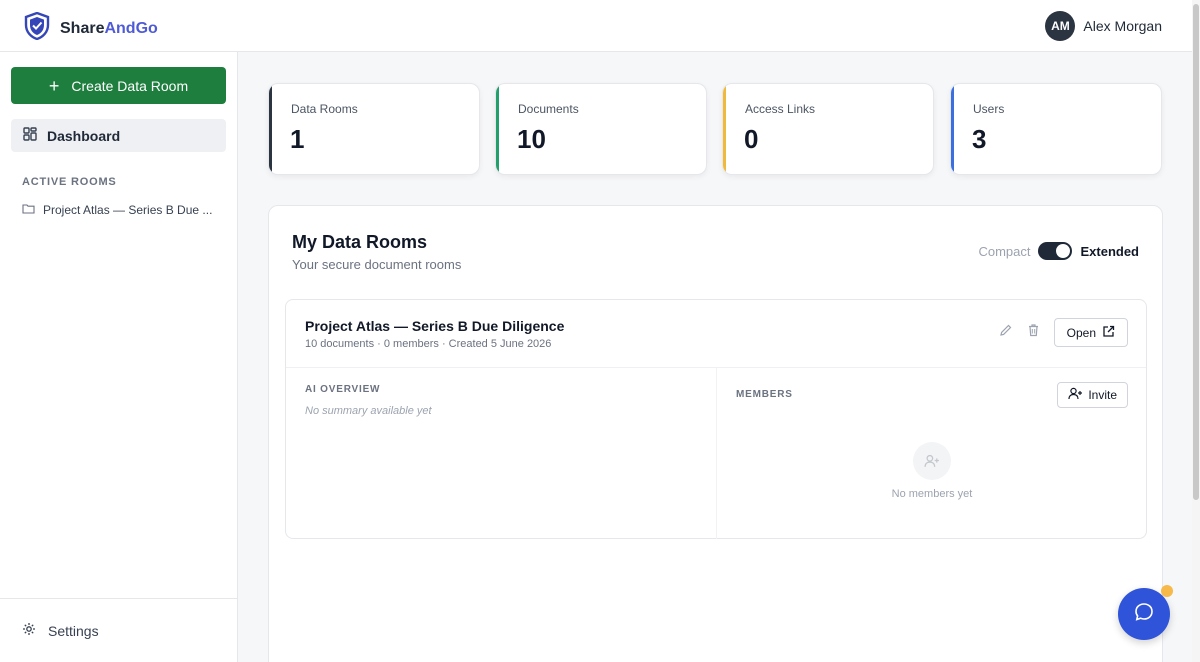 The height and width of the screenshot is (662, 1200). What do you see at coordinates (1006, 332) in the screenshot?
I see `pencil-edit-icon` at bounding box center [1006, 332].